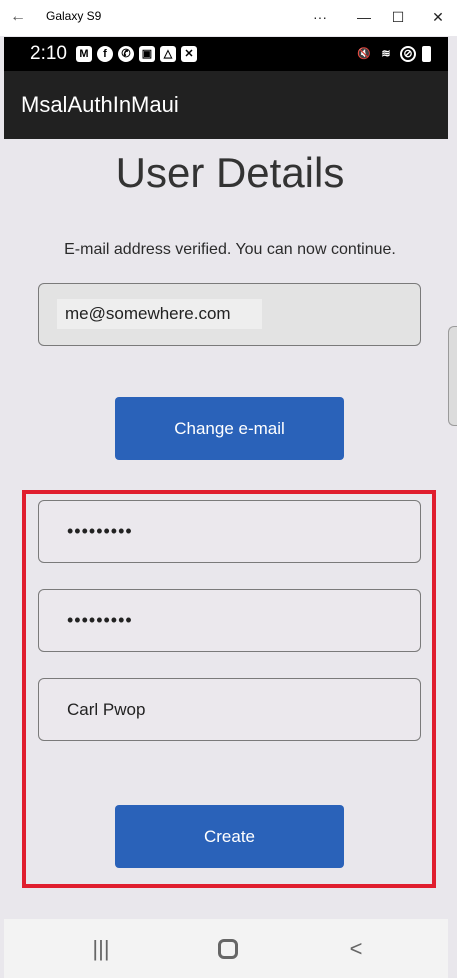 The height and width of the screenshot is (978, 457). Describe the element at coordinates (386, 54) in the screenshot. I see `wifi-icon: ≋` at that location.